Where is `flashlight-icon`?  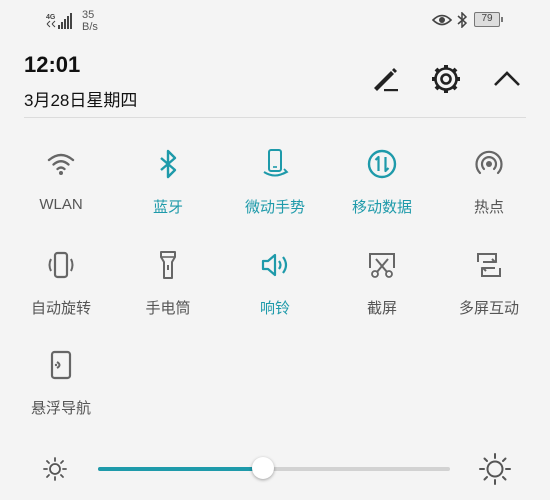 flashlight-icon is located at coordinates (168, 265).